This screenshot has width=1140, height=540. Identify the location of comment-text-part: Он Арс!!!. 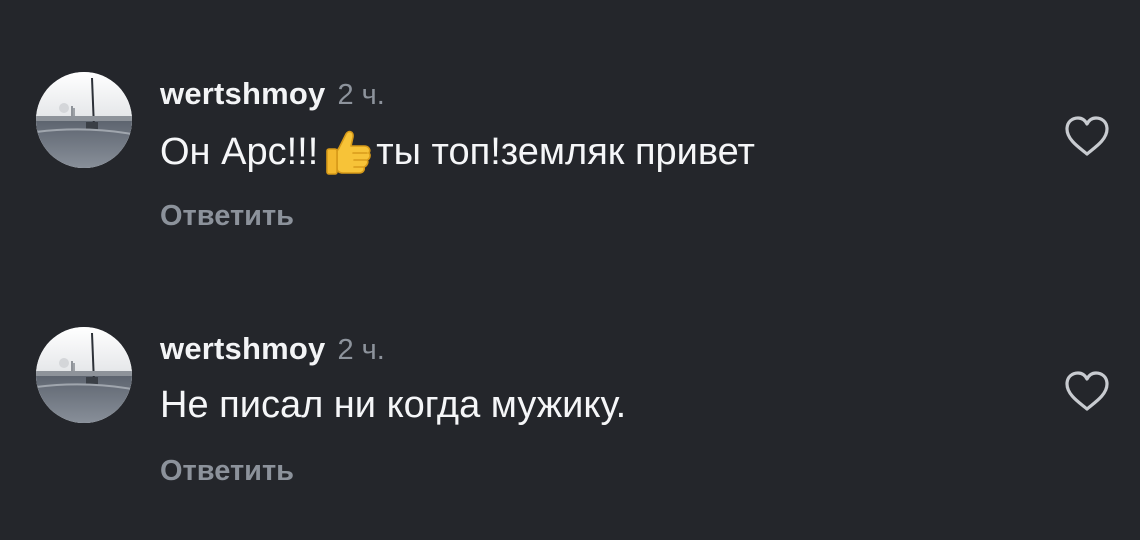
(239, 152).